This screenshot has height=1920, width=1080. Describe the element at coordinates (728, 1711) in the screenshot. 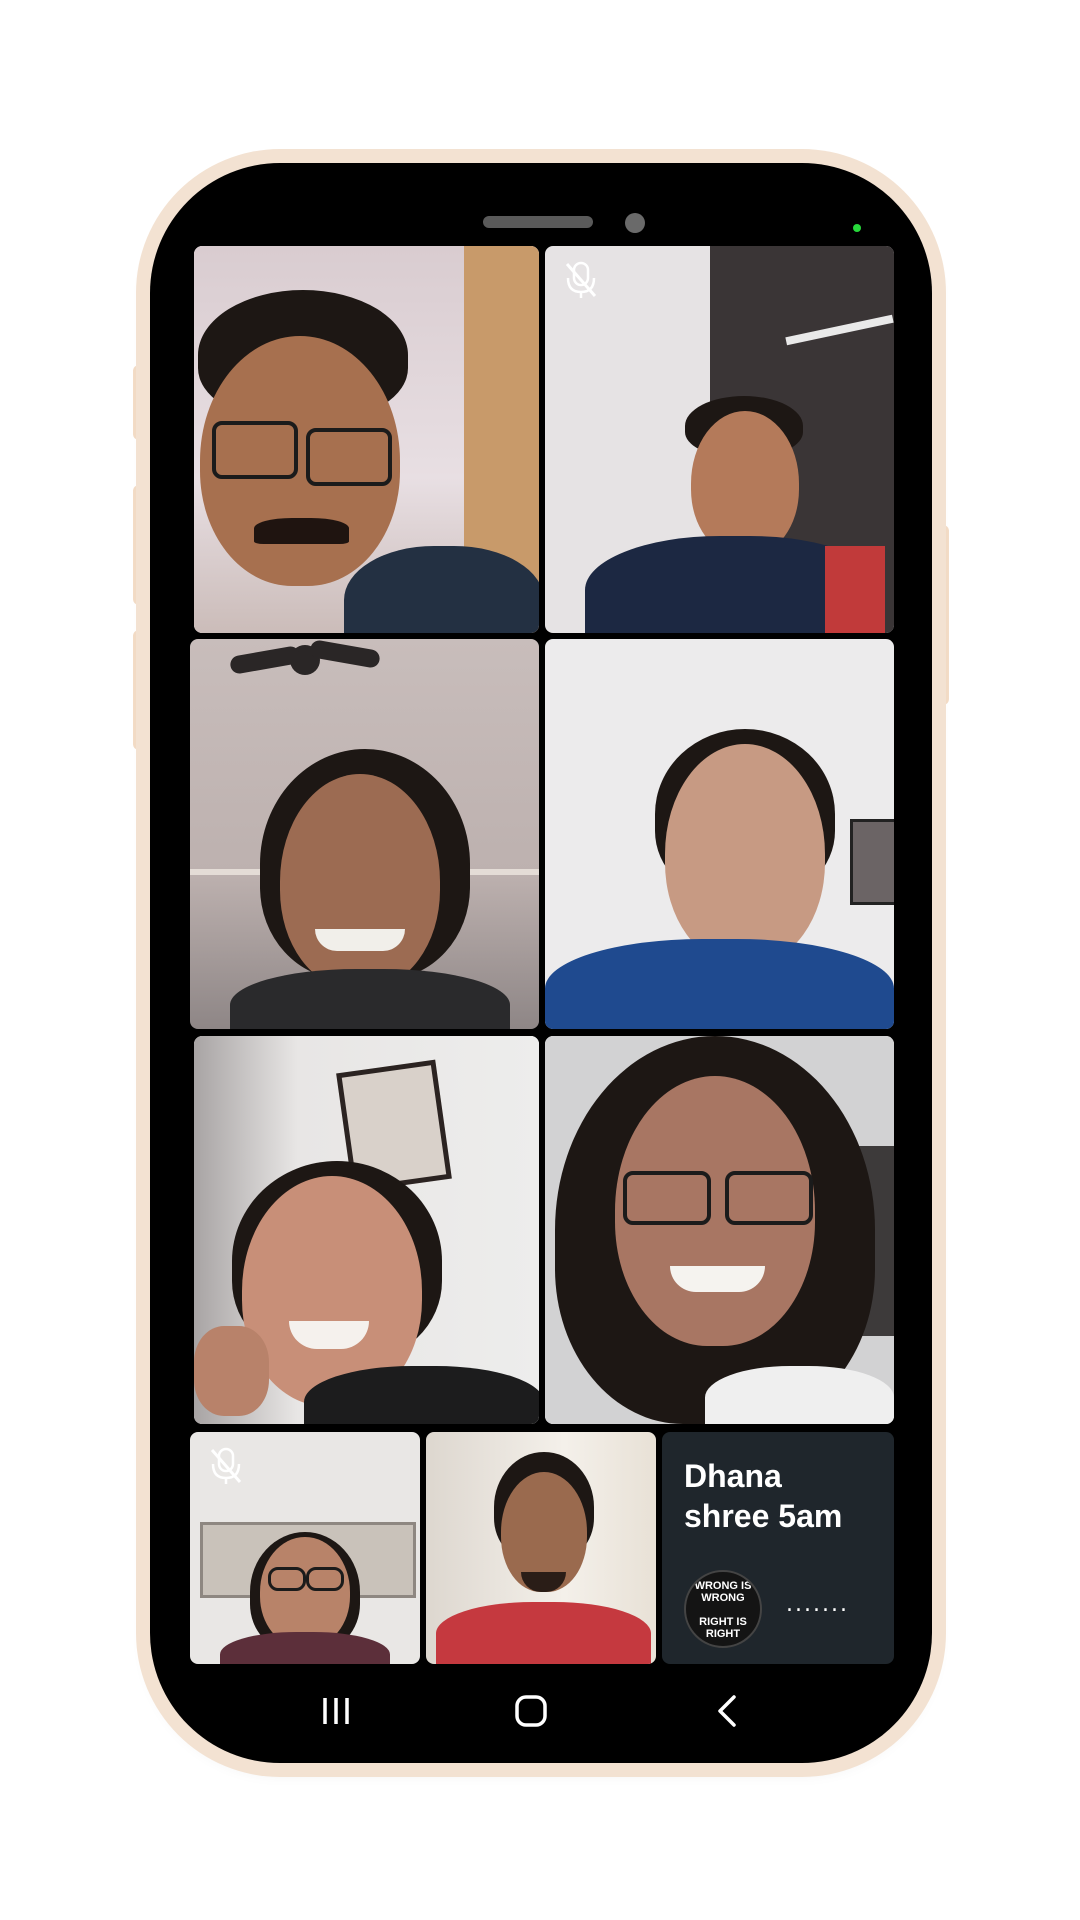

I see `back-icon` at that location.